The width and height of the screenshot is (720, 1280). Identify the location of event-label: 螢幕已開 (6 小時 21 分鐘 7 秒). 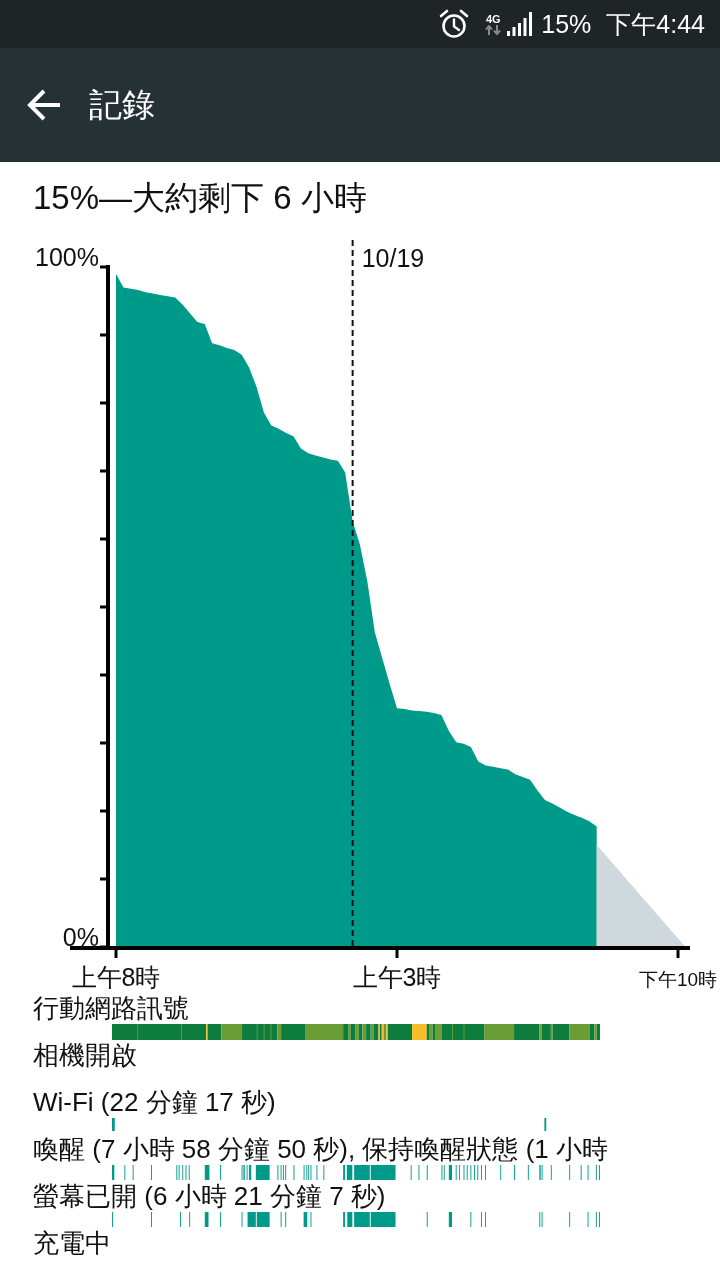
(209, 1196).